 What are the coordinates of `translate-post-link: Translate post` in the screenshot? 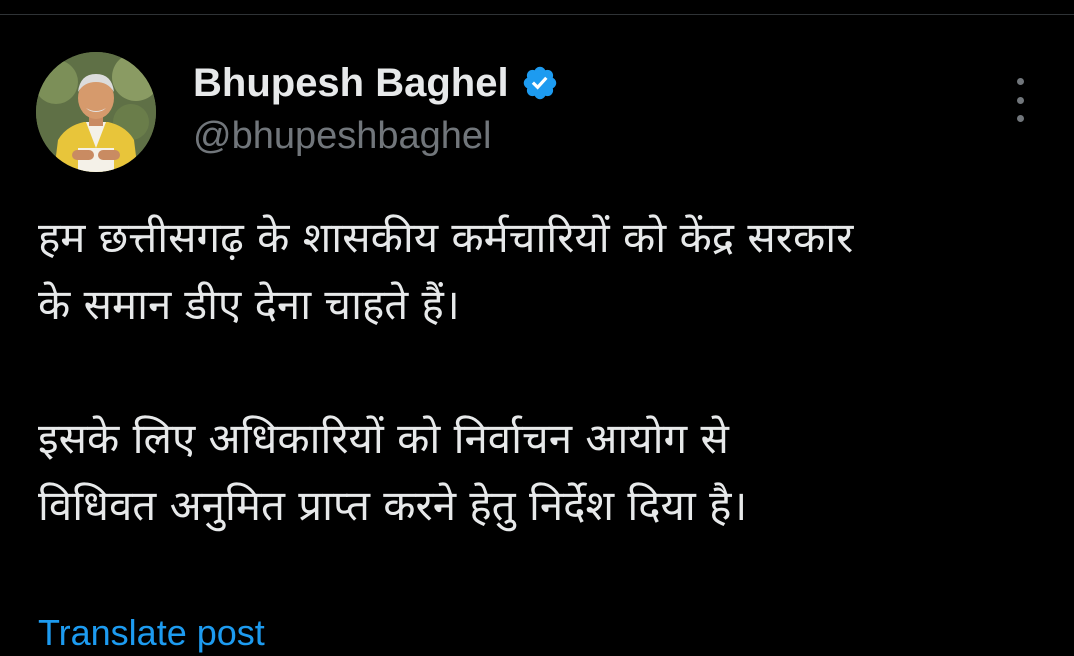 It's located at (151, 633).